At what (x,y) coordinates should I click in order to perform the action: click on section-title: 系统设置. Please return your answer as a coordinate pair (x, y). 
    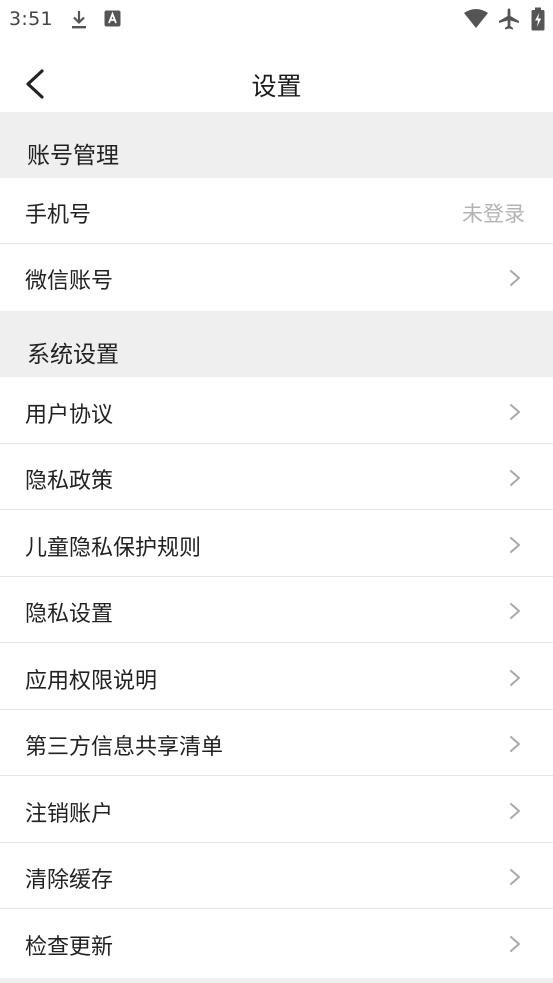
    Looking at the image, I should click on (73, 355).